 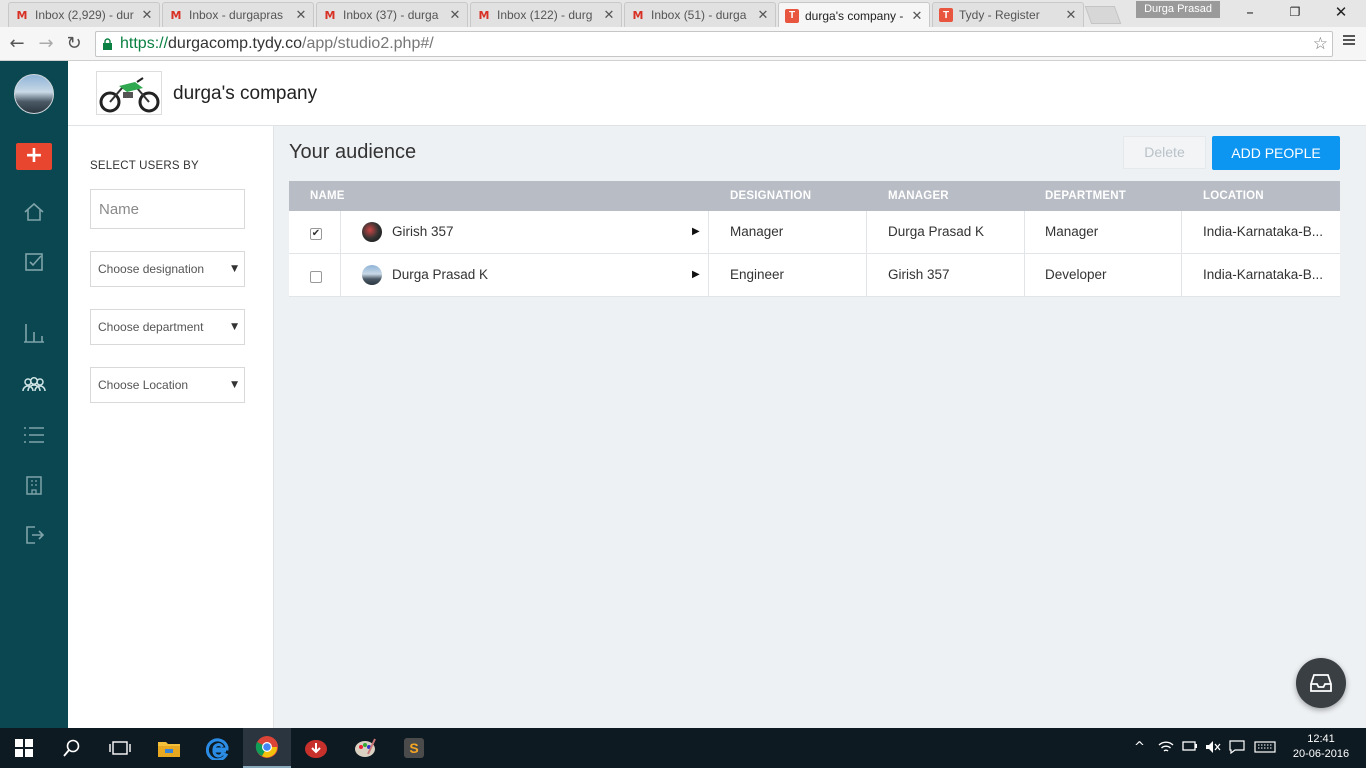 What do you see at coordinates (167, 385) in the screenshot?
I see `location-select: Choose Location ▼` at bounding box center [167, 385].